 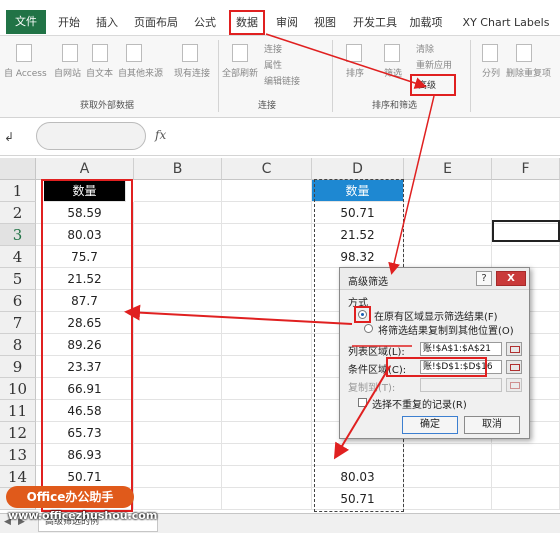 What do you see at coordinates (18, 279) in the screenshot?
I see `row-header-5: 5` at bounding box center [18, 279].